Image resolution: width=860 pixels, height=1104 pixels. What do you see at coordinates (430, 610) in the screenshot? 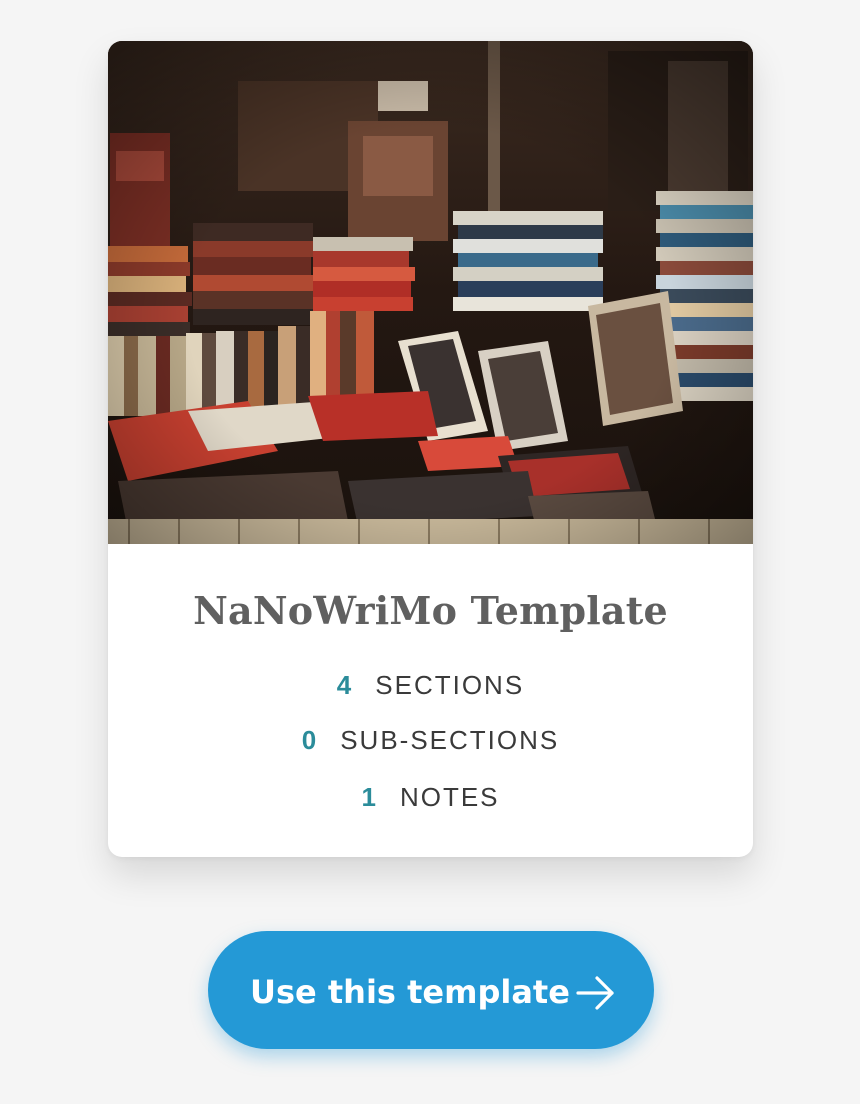
I see `template-title: NaNoWriMo Template` at bounding box center [430, 610].